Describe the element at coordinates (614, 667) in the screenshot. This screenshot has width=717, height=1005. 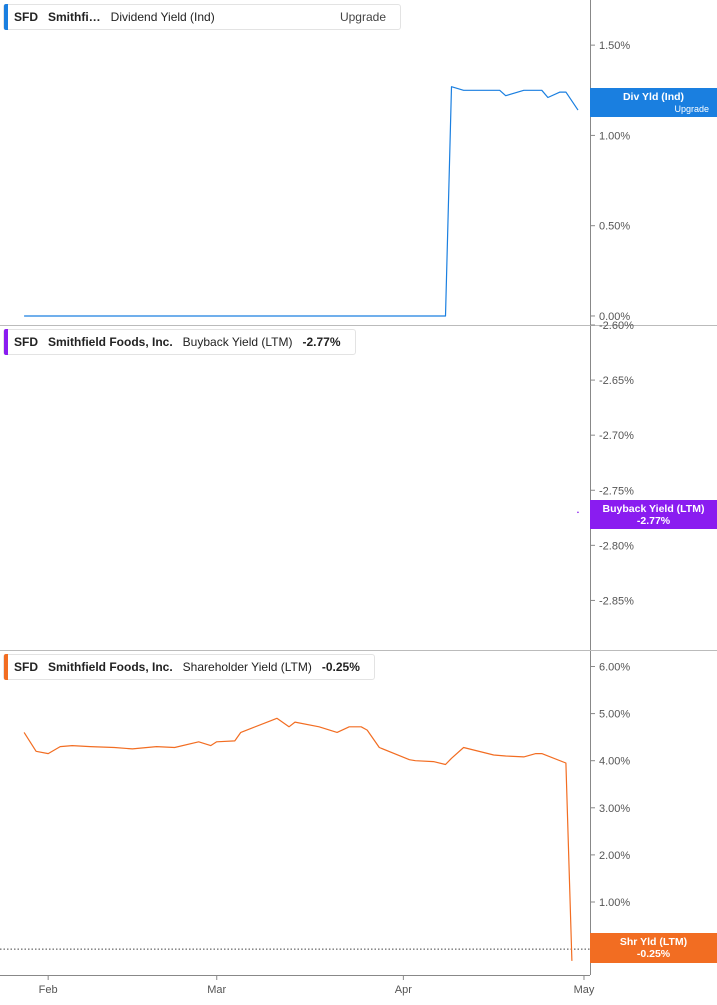
I see `y-tick-label: 6.00%` at that location.